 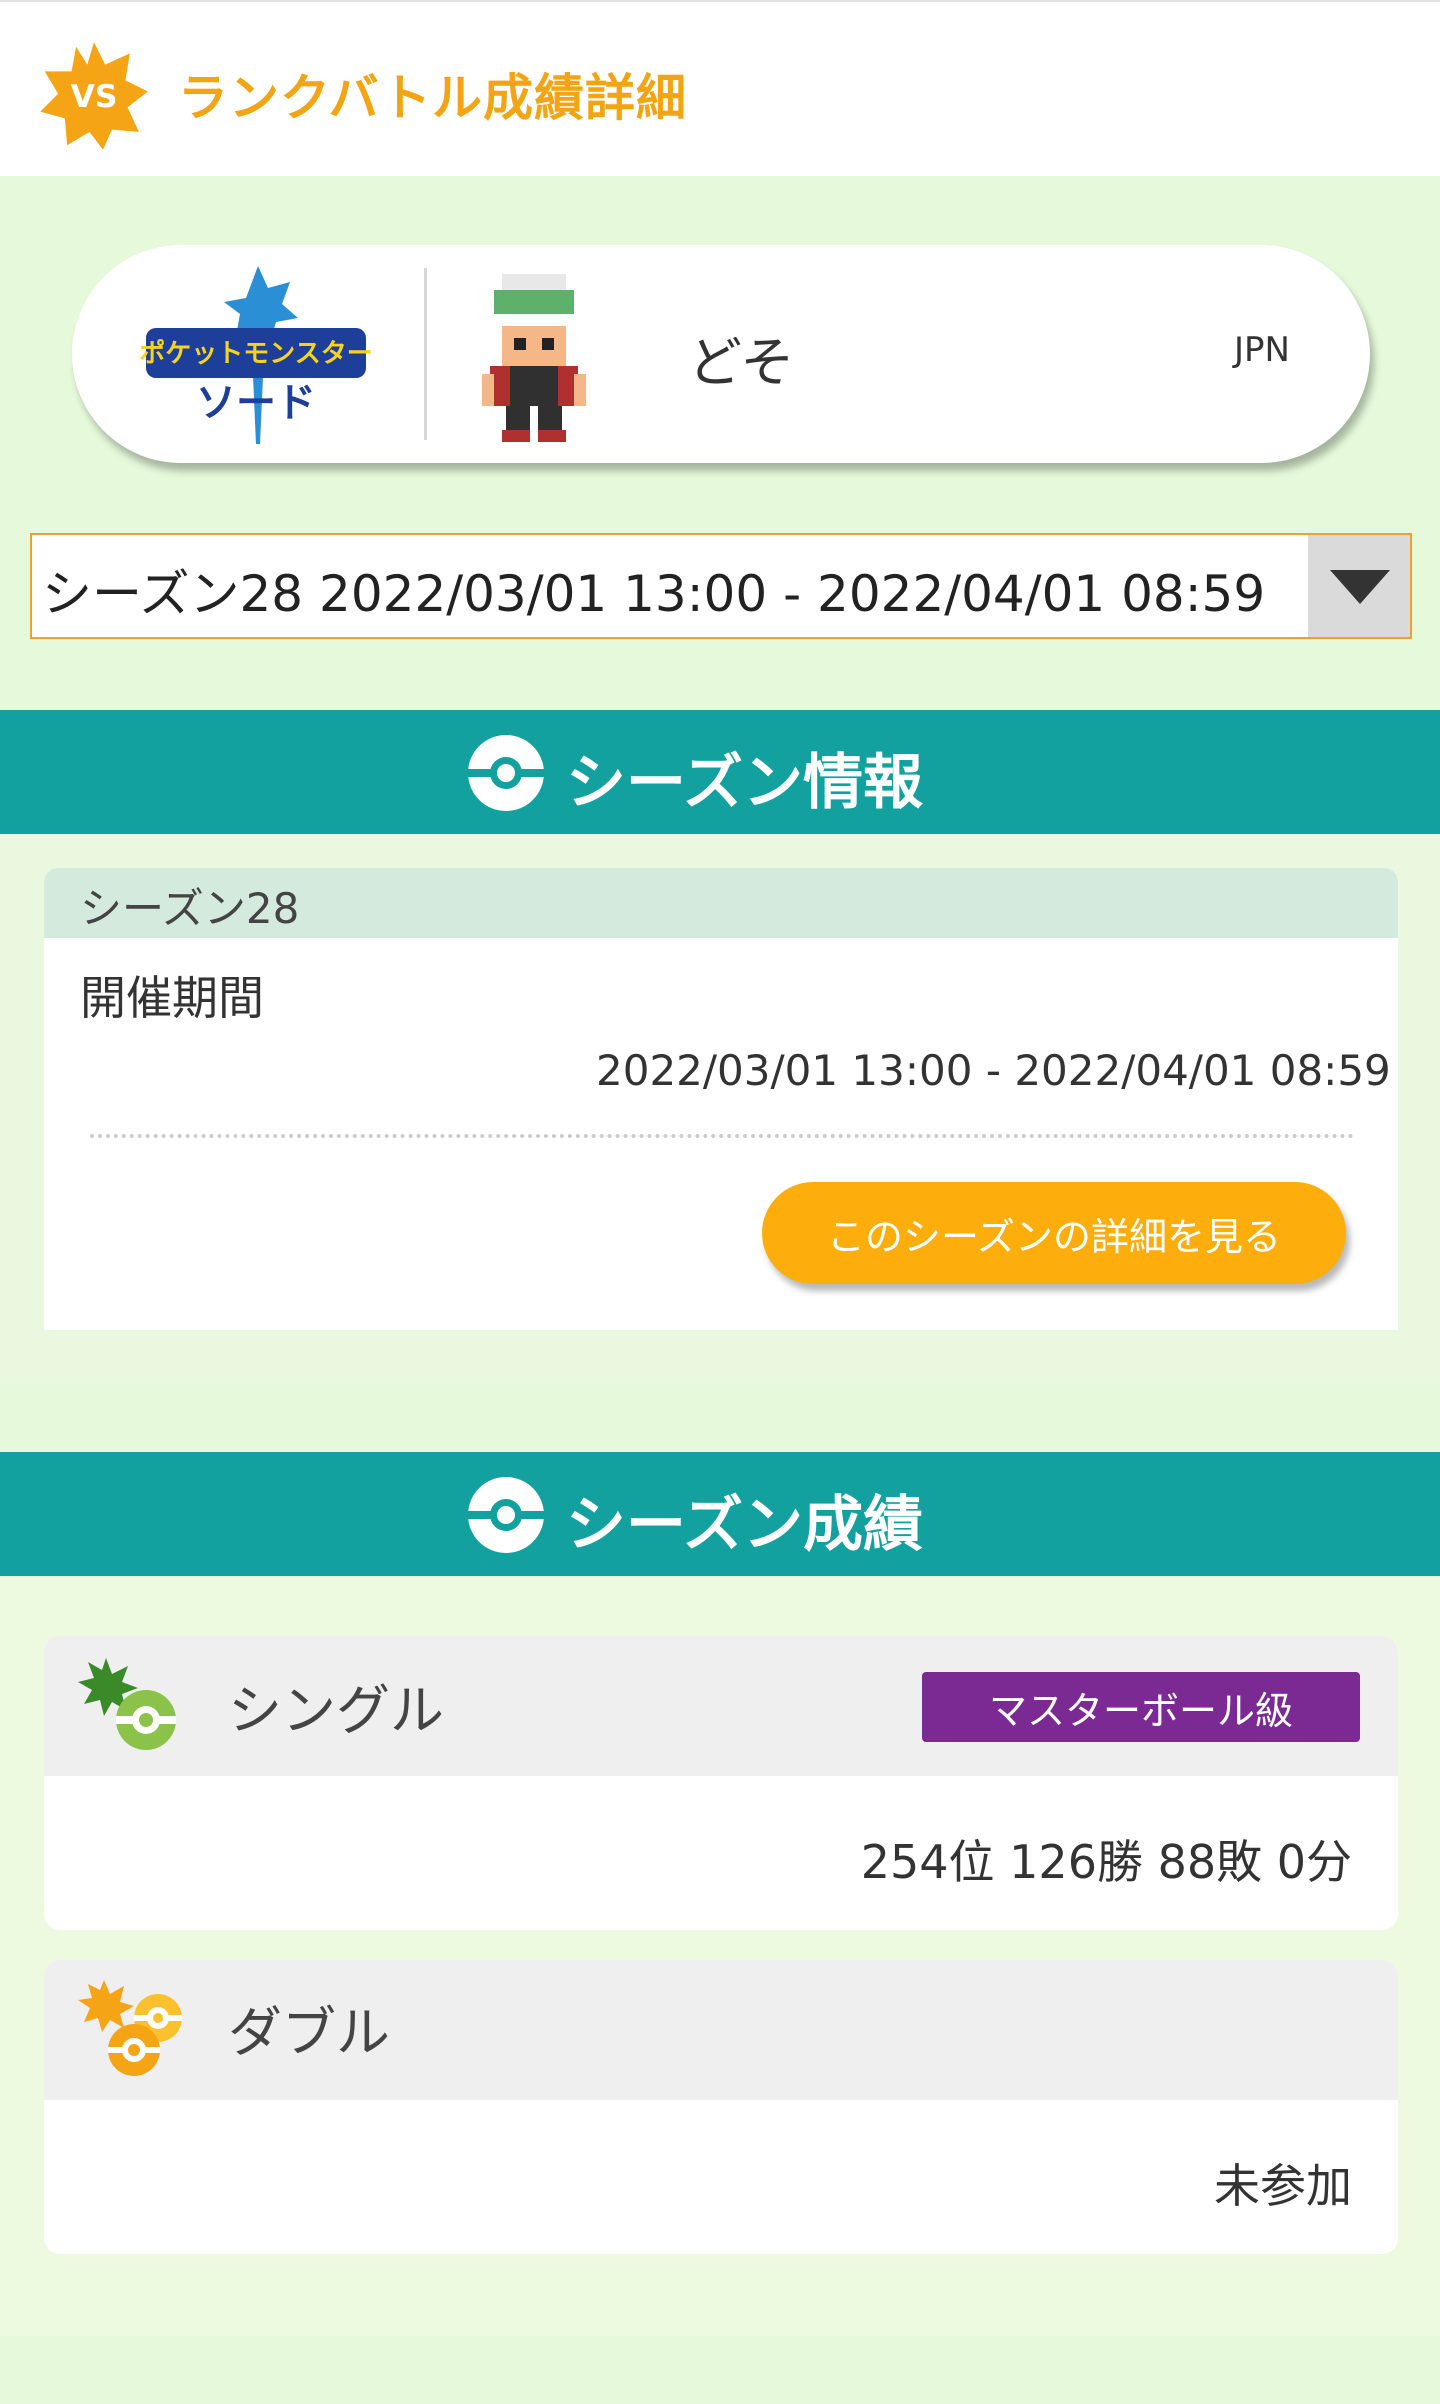 What do you see at coordinates (1054, 1233) in the screenshot?
I see `season-detail-button: このシーズンの詳細を見る` at bounding box center [1054, 1233].